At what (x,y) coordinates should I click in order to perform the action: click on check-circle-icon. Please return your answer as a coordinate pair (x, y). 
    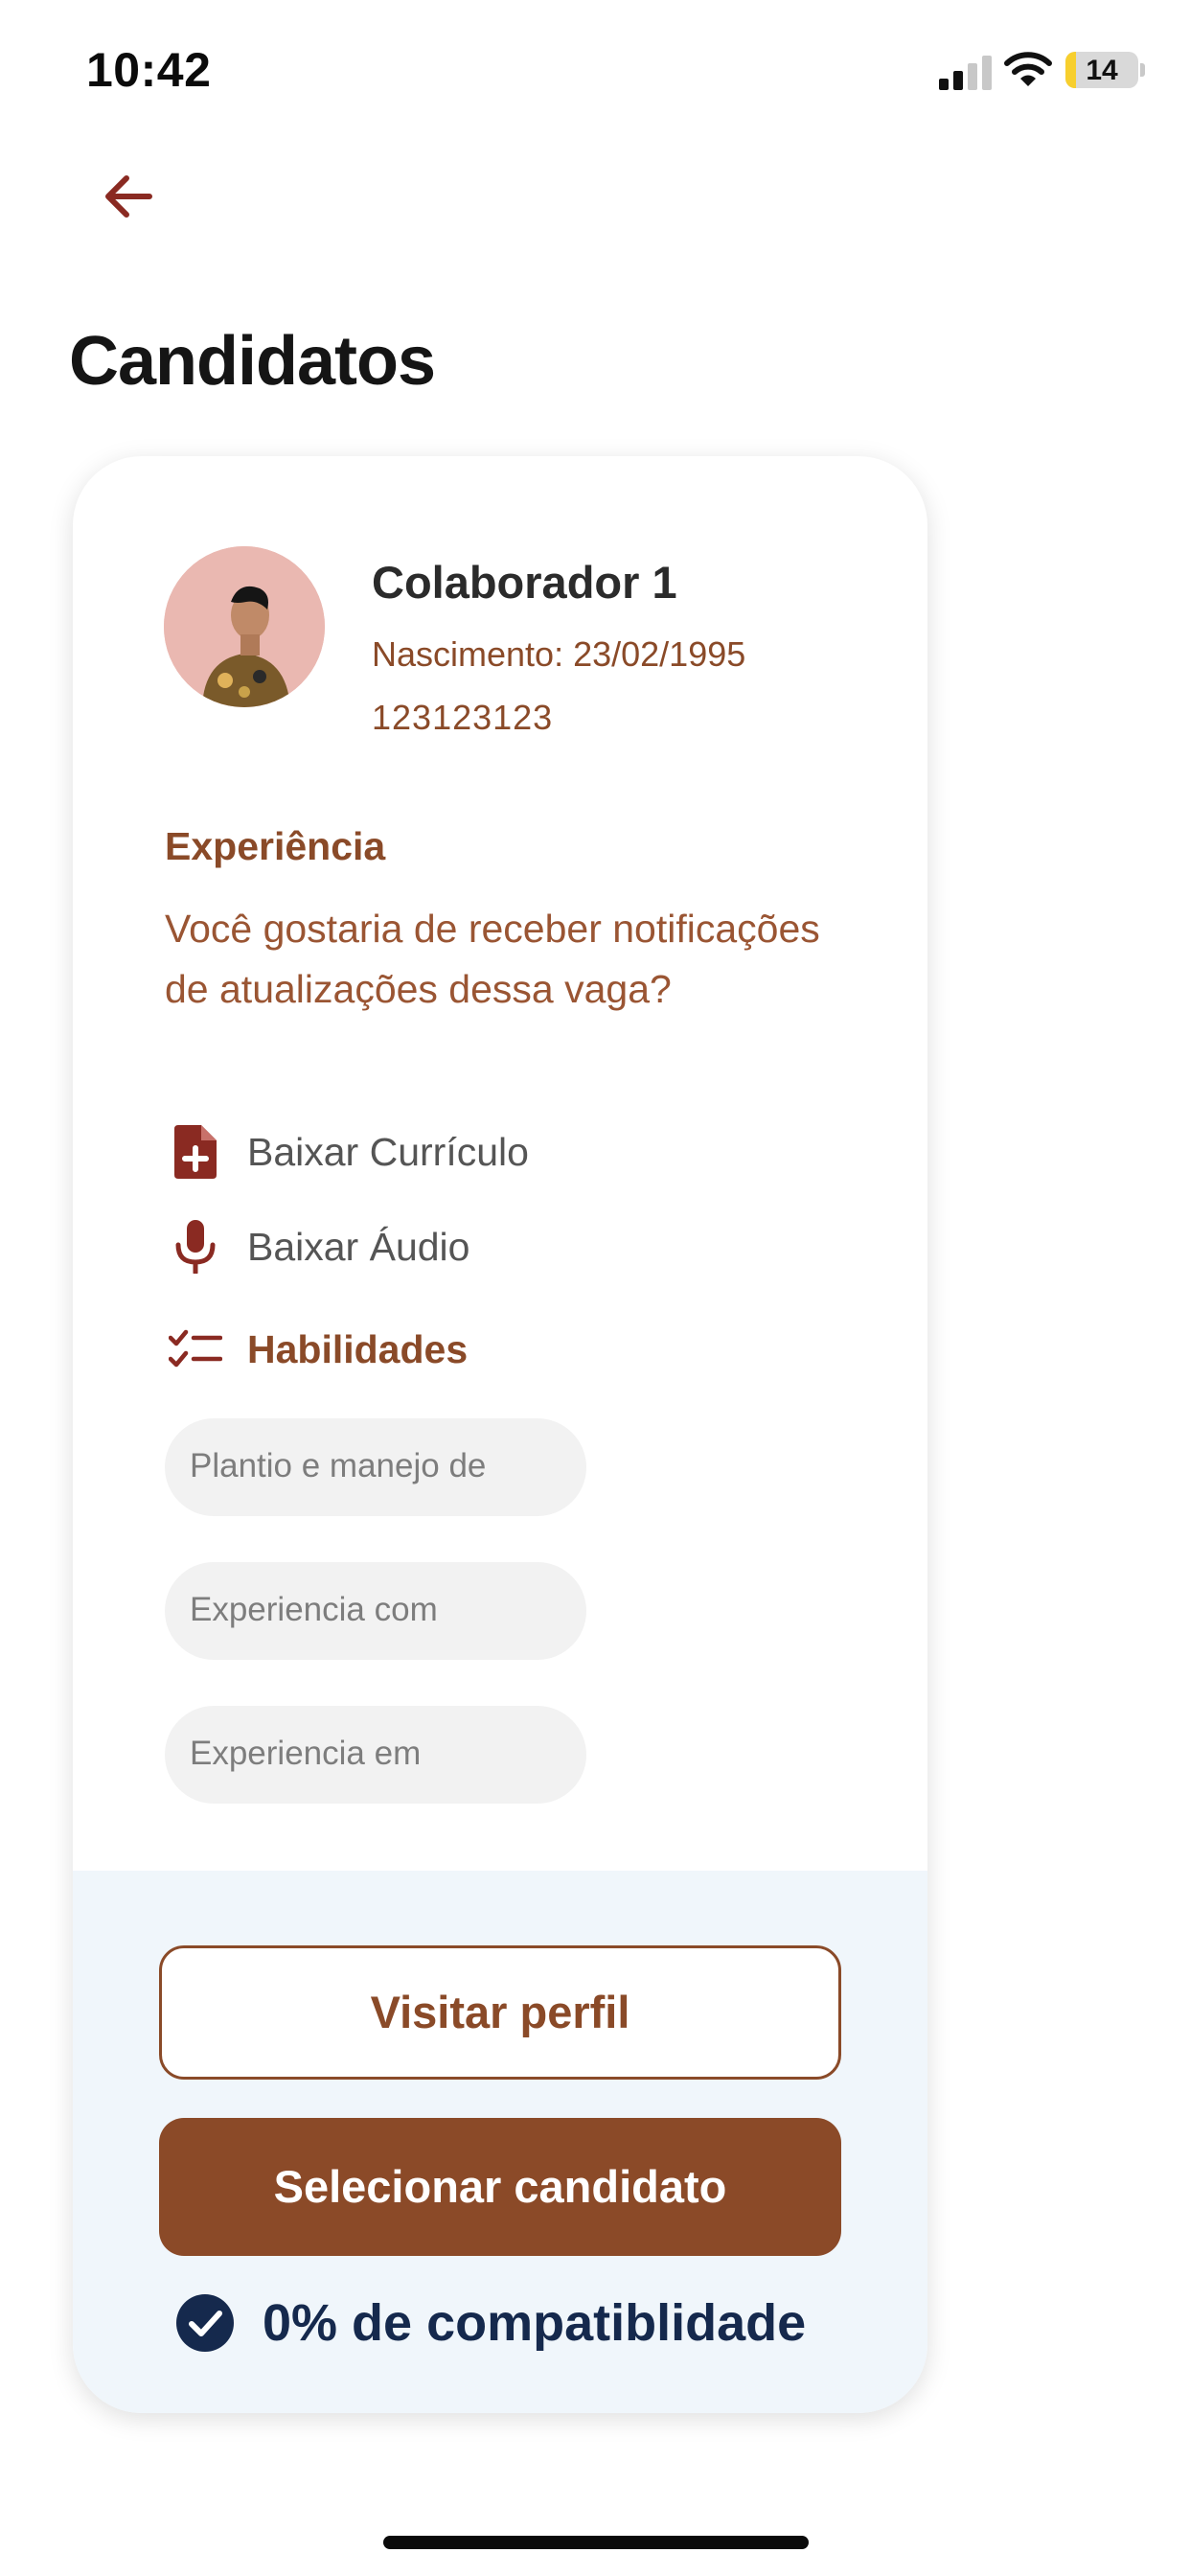
    Looking at the image, I should click on (205, 2323).